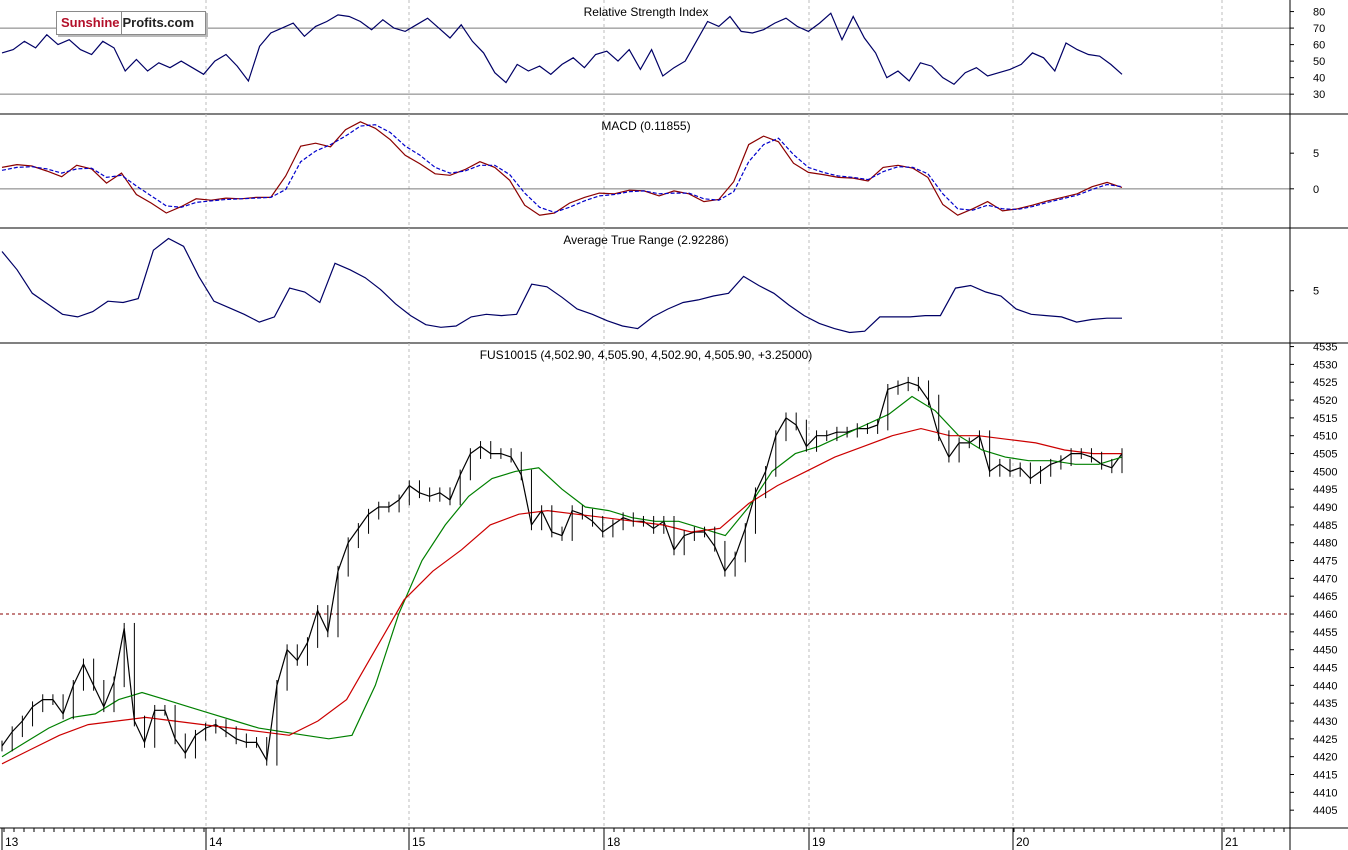 The image size is (1348, 850). I want to click on panel-2: 5 Average True Range (2.92286), so click(674, 286).